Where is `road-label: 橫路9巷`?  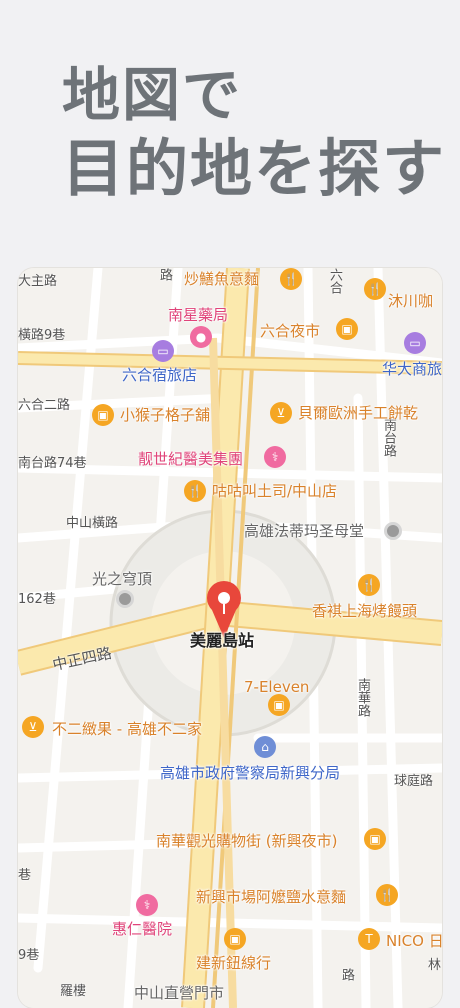 road-label: 橫路9巷 is located at coordinates (42, 335).